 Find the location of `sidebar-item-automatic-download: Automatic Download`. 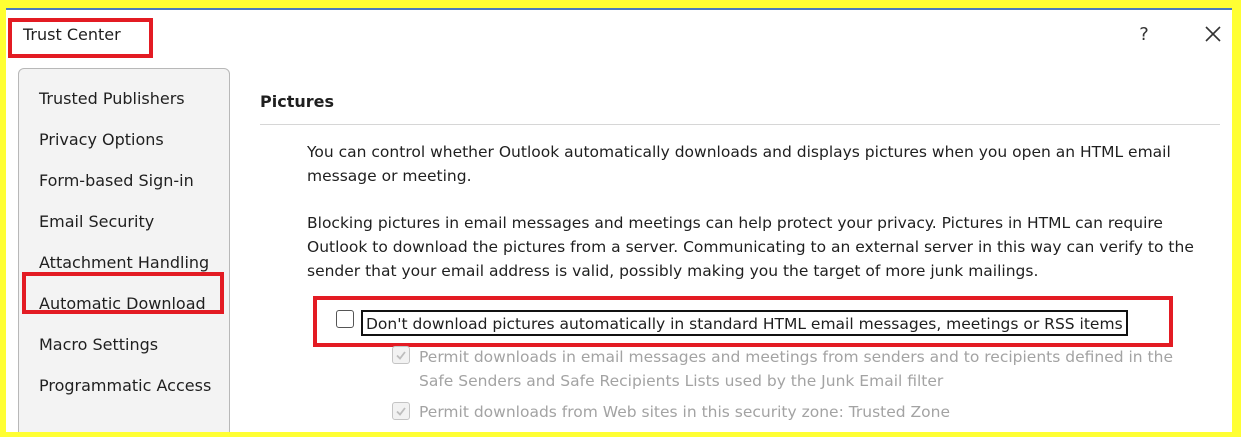

sidebar-item-automatic-download: Automatic Download is located at coordinates (122, 303).